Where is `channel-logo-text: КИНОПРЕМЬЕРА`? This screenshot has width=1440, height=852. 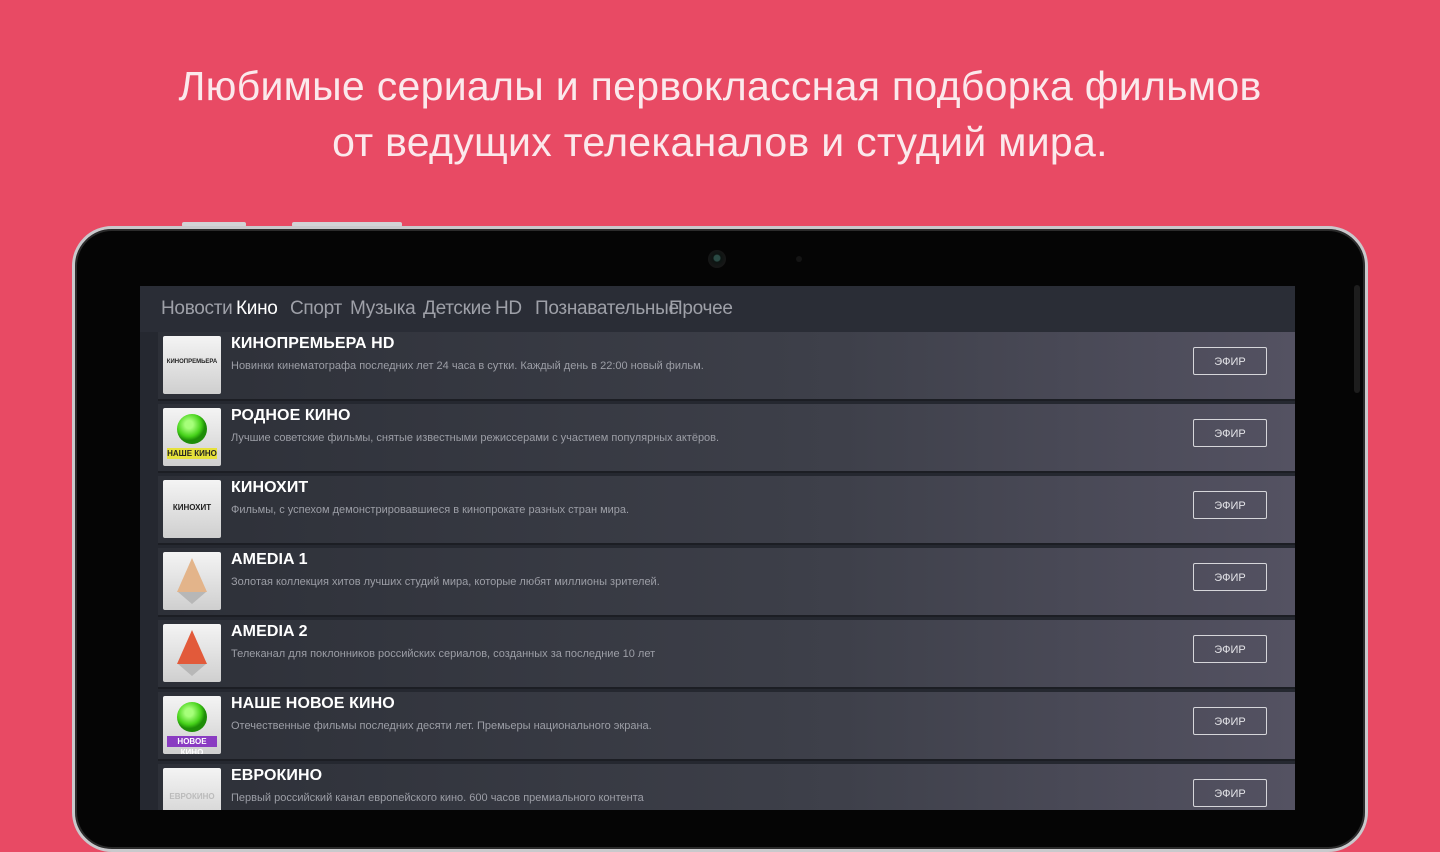 channel-logo-text: КИНОПРЕМЬЕРА is located at coordinates (192, 362).